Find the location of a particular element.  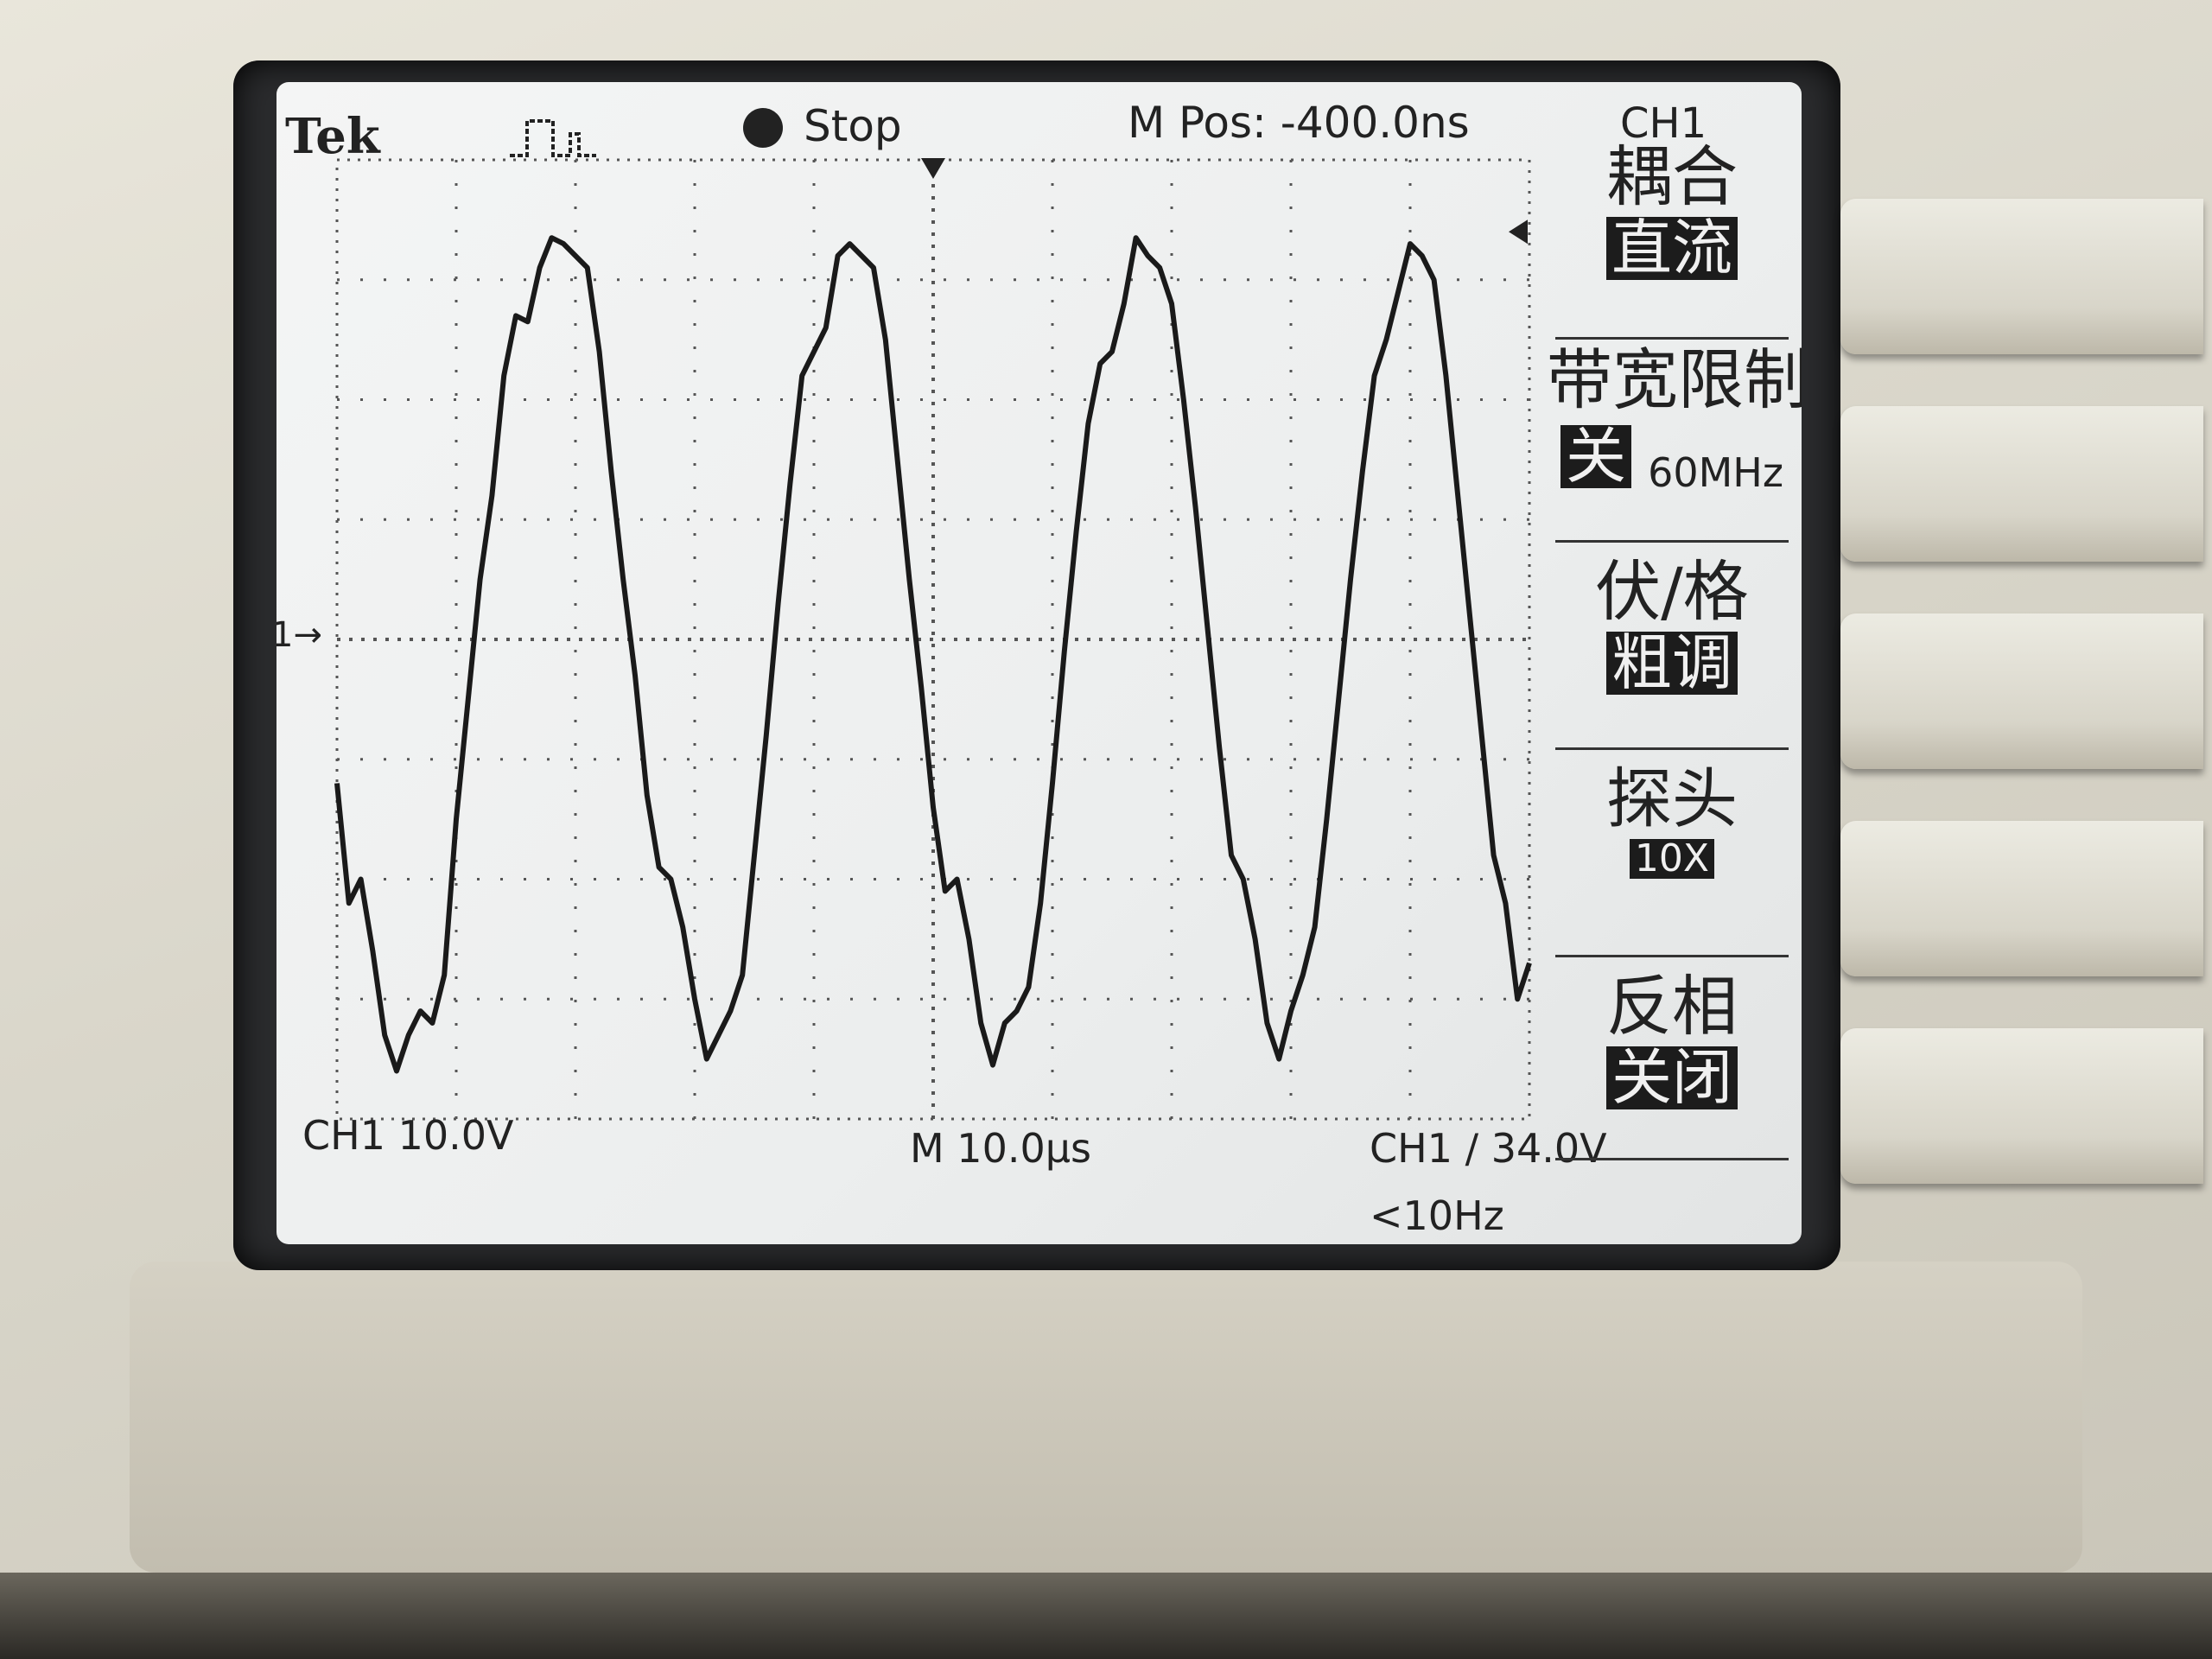

menu-volts-div: 伏/格 粗调 is located at coordinates (1672, 624).